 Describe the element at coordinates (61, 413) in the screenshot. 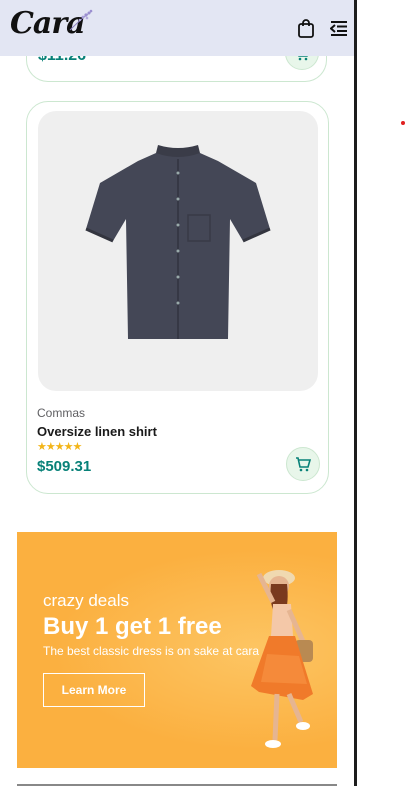

I see `product-brand: Commas` at that location.